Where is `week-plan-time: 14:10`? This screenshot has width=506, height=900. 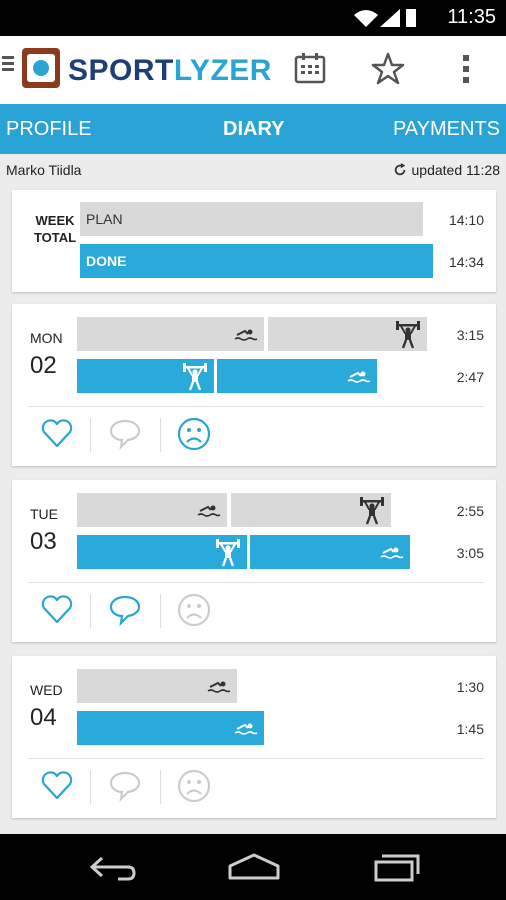 week-plan-time: 14:10 is located at coordinates (466, 220).